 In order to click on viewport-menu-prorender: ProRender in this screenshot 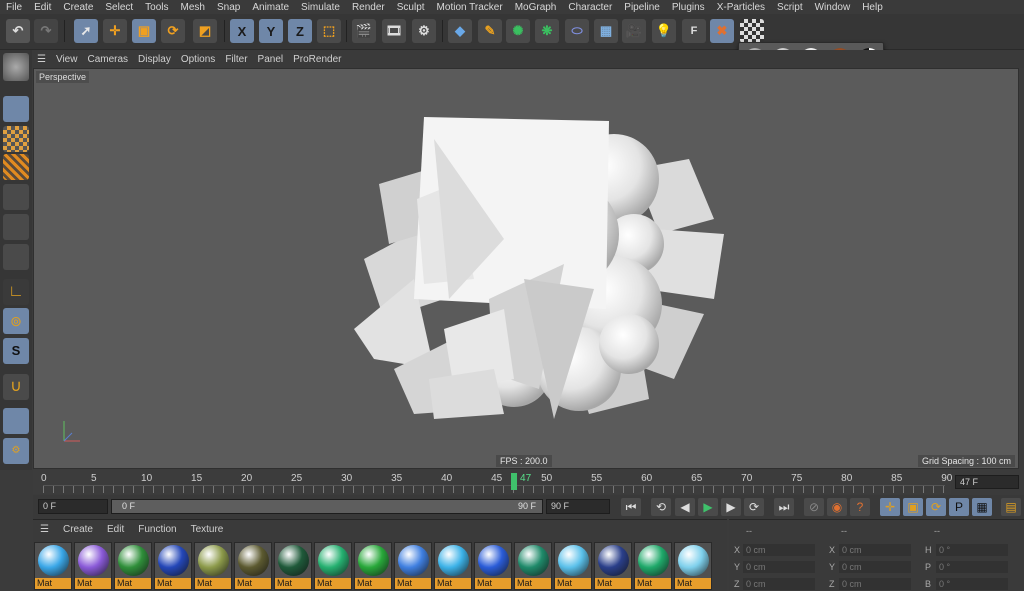, I will do `click(317, 59)`.